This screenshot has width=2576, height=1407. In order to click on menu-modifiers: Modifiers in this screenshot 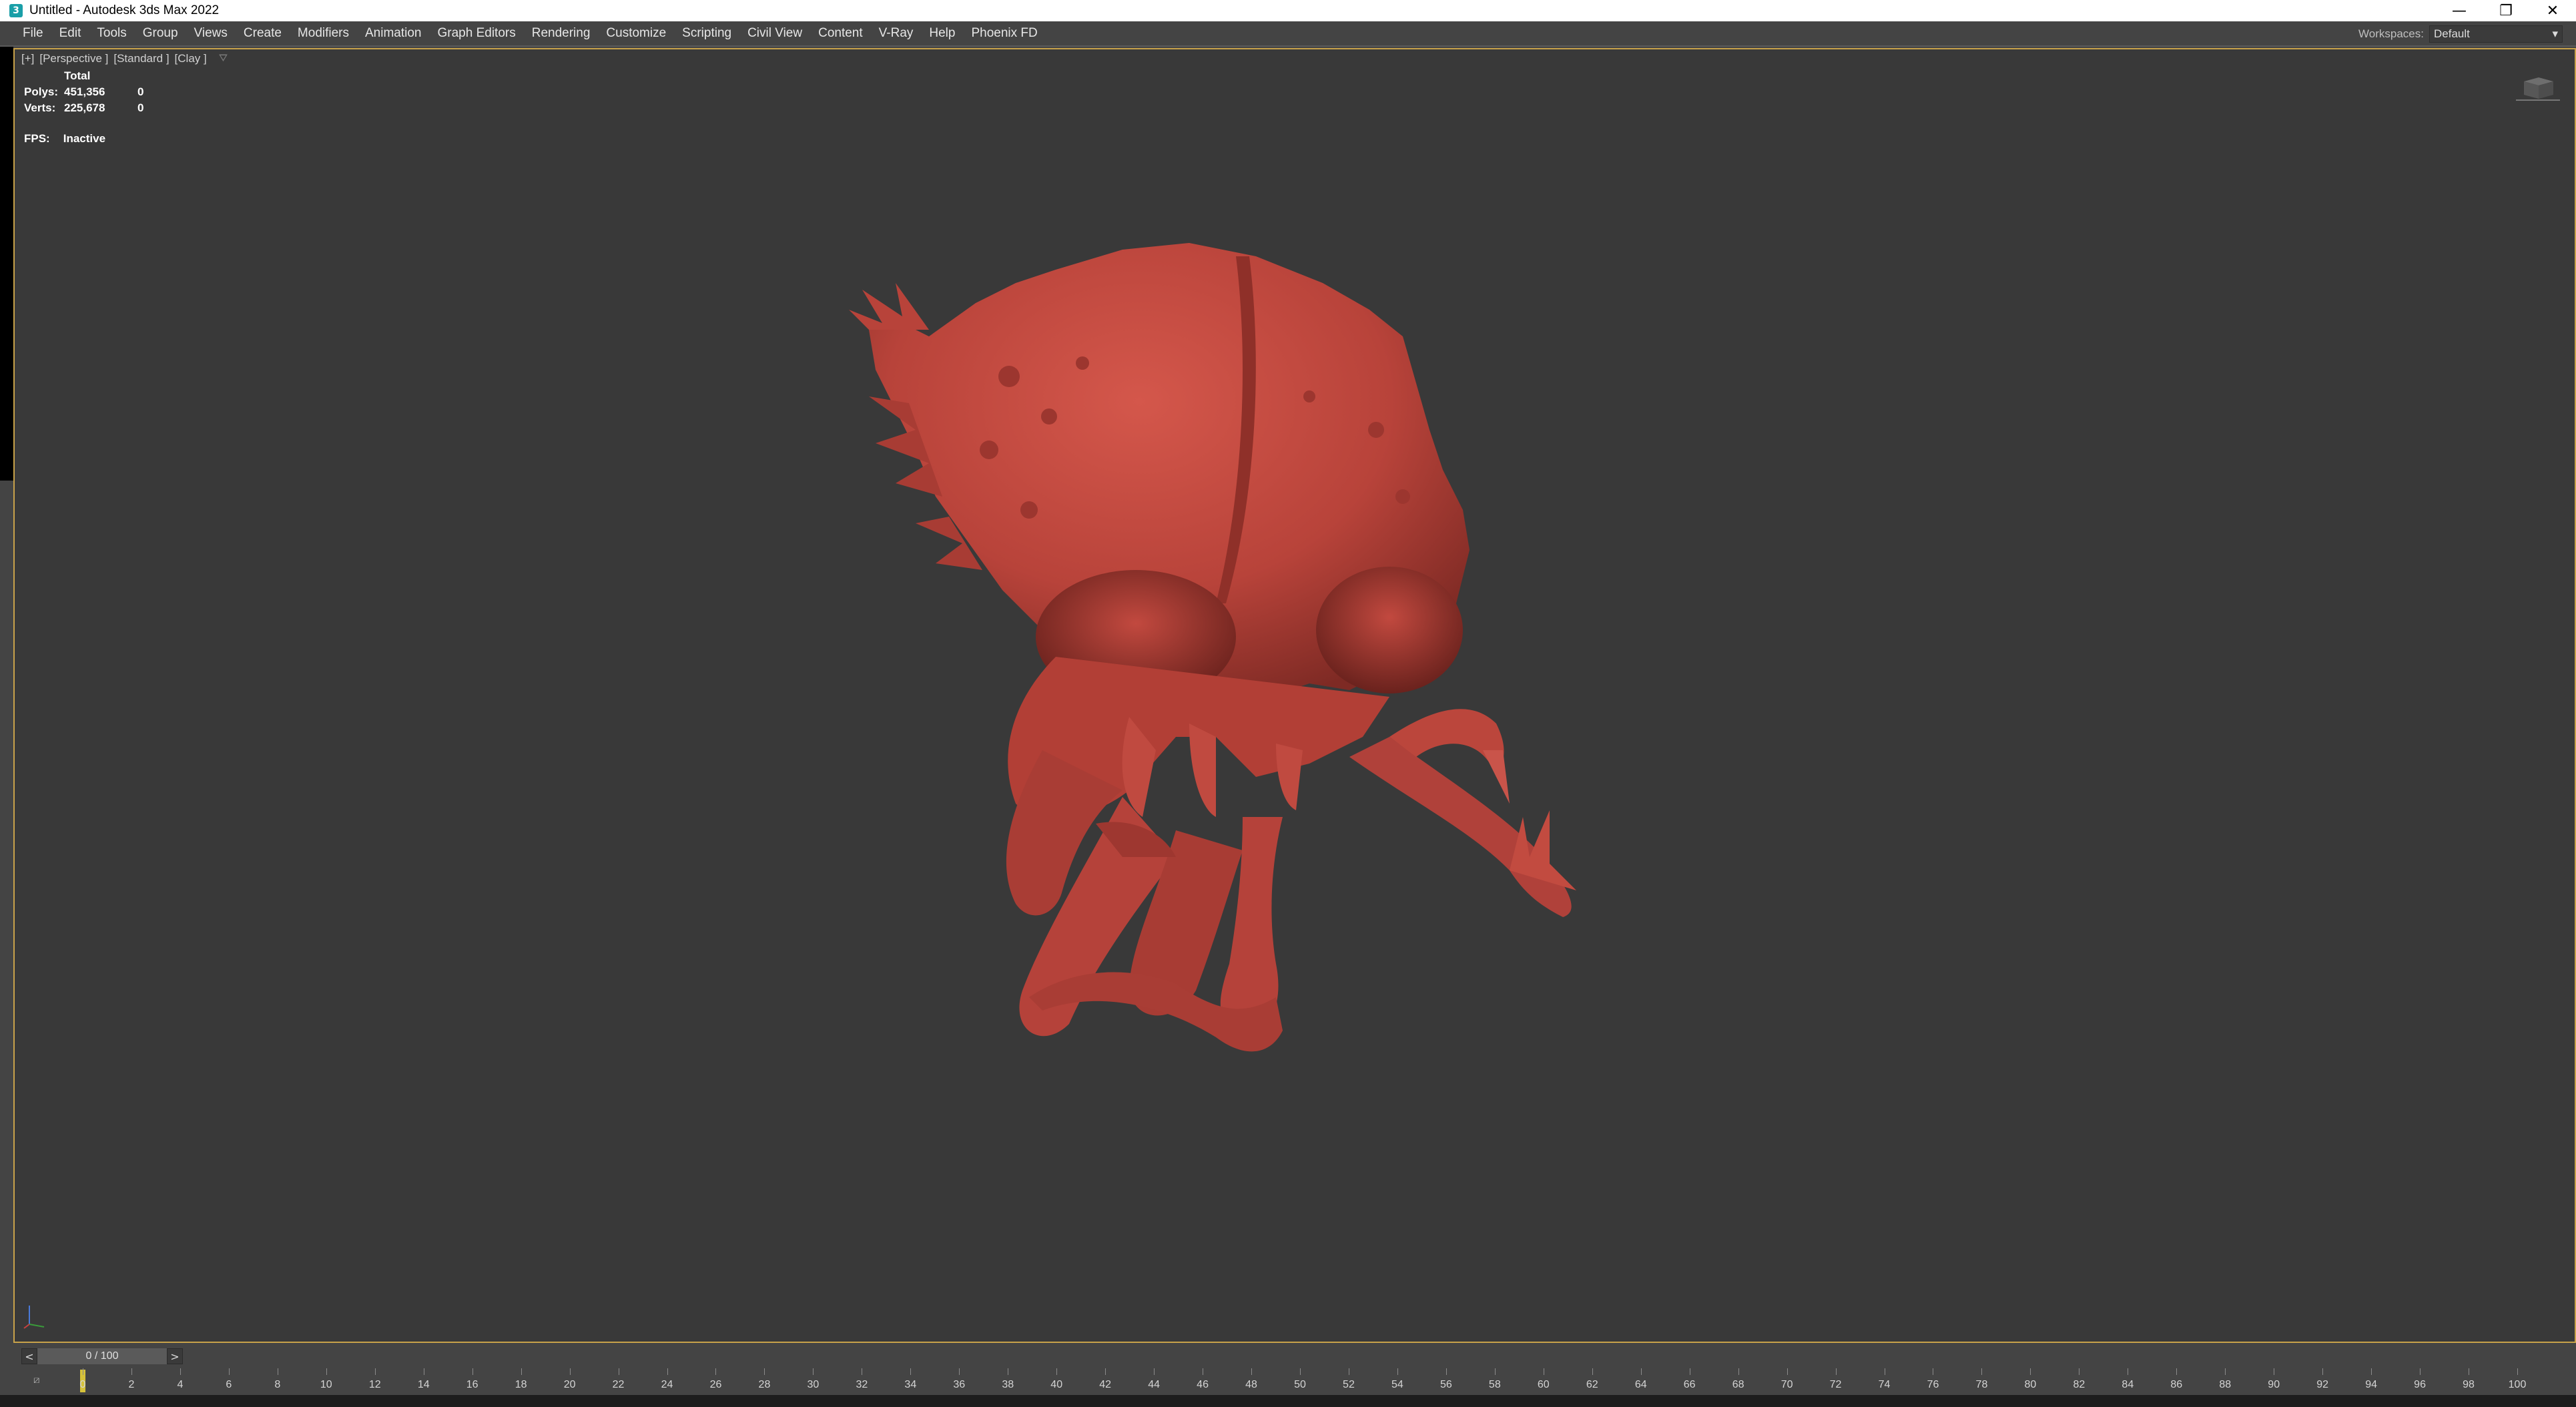, I will do `click(323, 33)`.